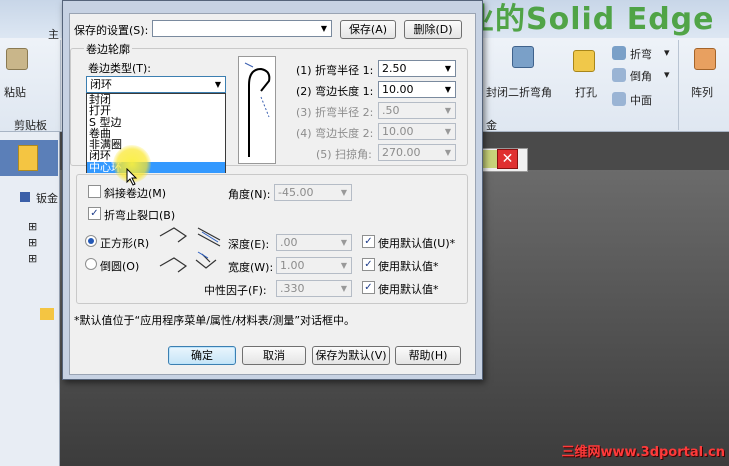 The height and width of the screenshot is (466, 729). What do you see at coordinates (28, 158) in the screenshot?
I see `part-icon` at bounding box center [28, 158].